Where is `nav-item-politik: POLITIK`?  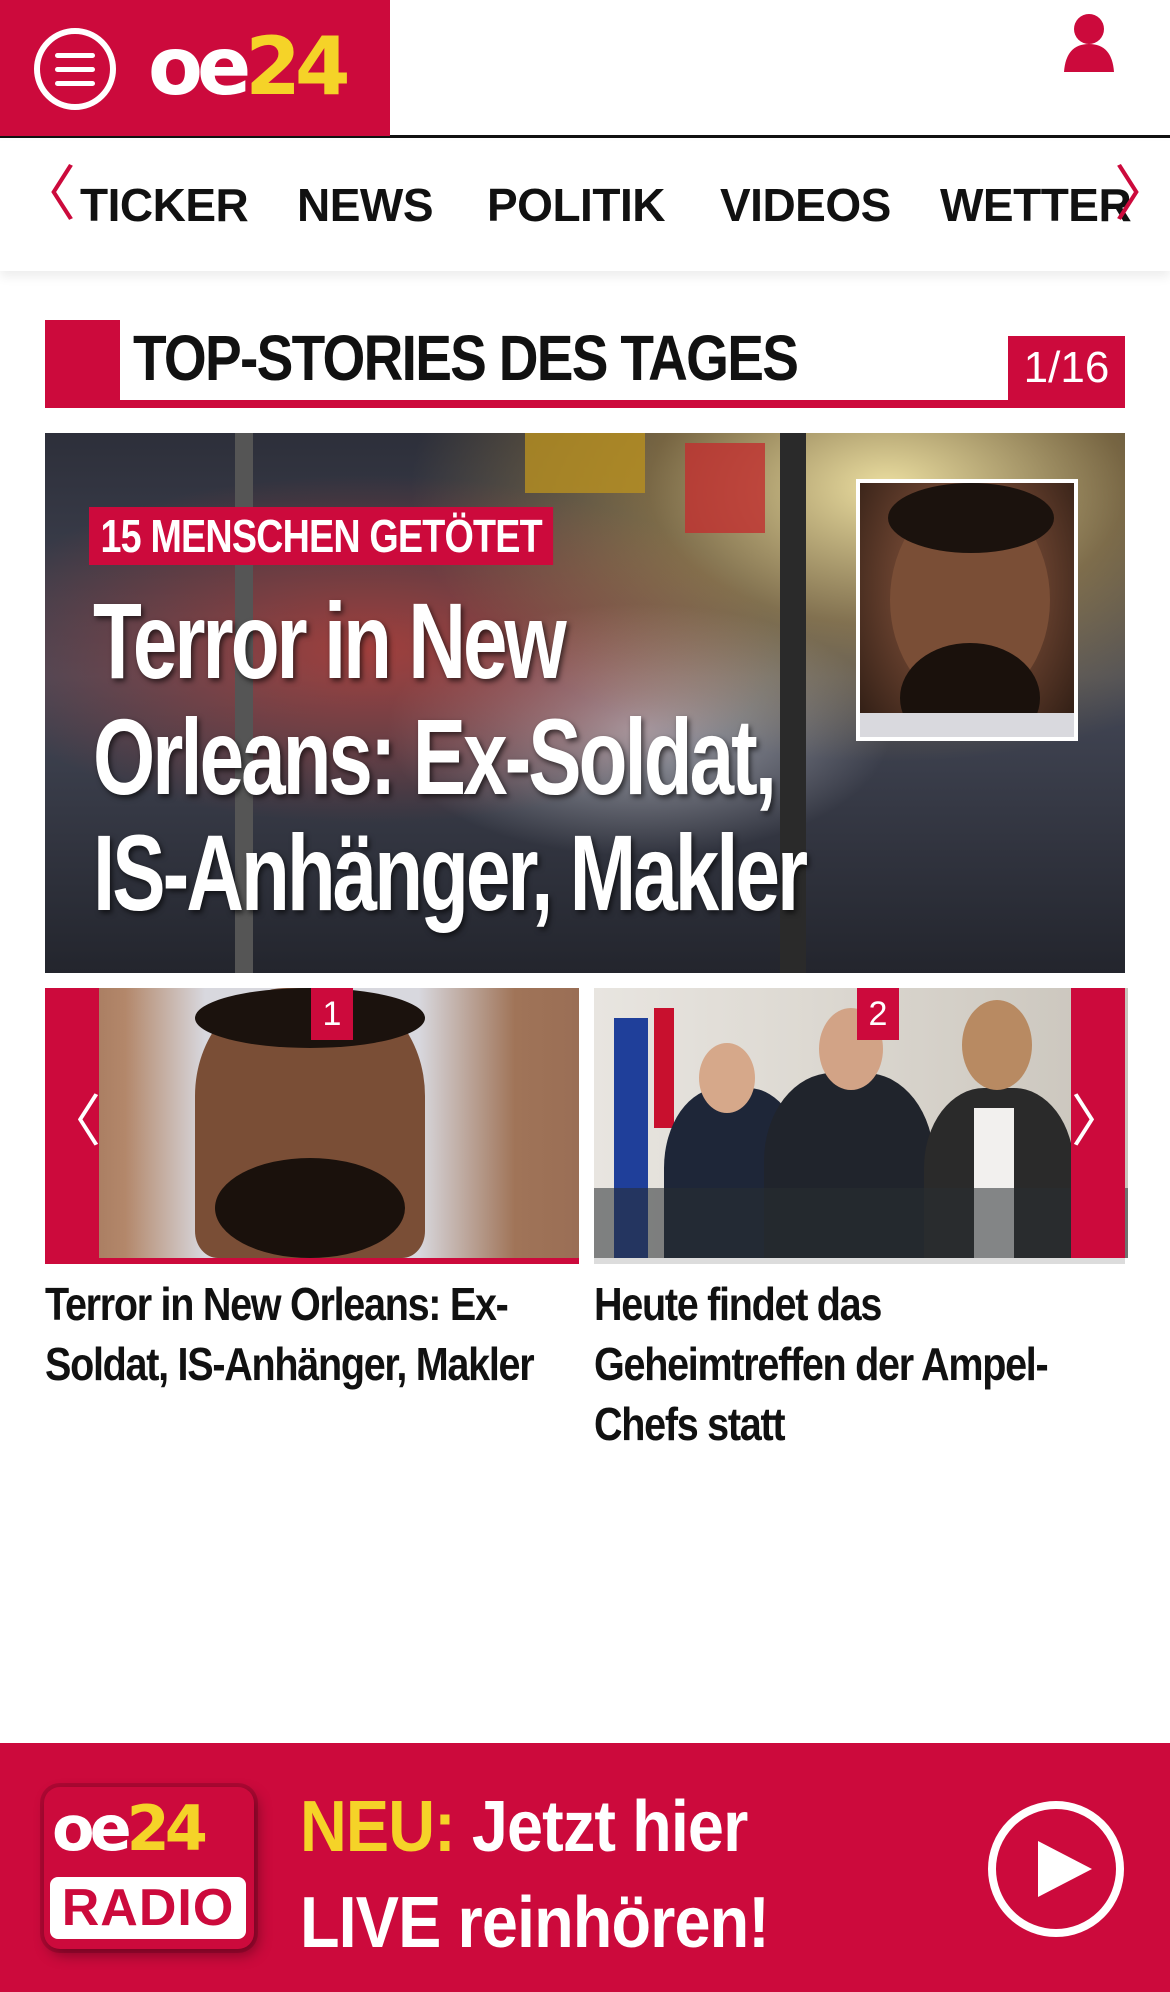
nav-item-politik: POLITIK is located at coordinates (576, 205).